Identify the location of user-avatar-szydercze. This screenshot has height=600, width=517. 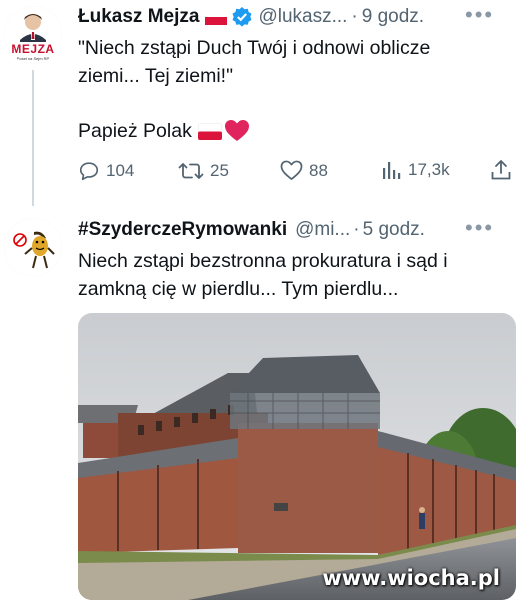
(33, 247).